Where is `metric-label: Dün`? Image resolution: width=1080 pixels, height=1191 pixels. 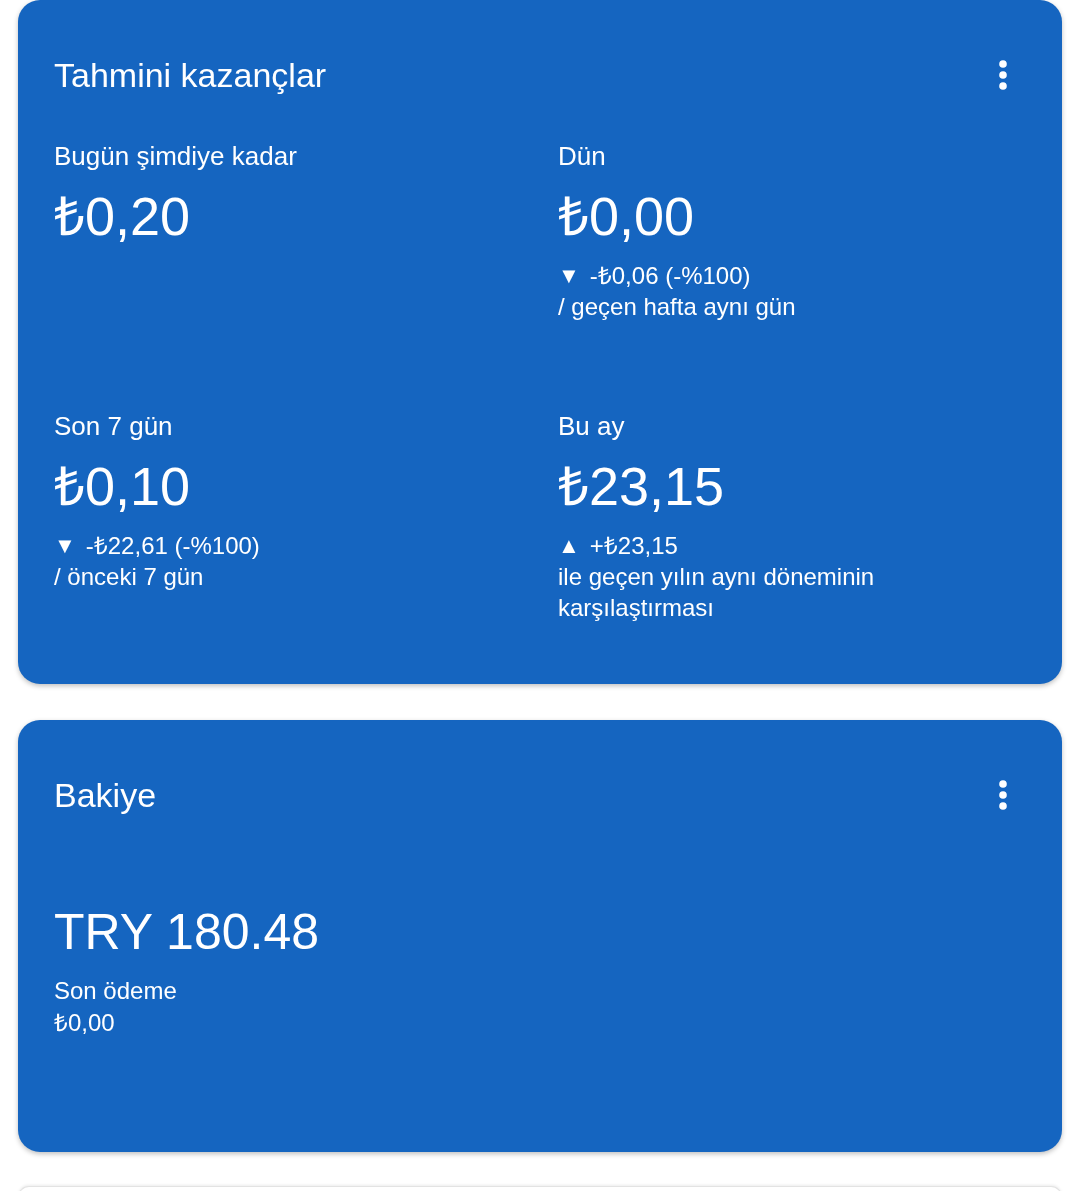 metric-label: Dün is located at coordinates (582, 156).